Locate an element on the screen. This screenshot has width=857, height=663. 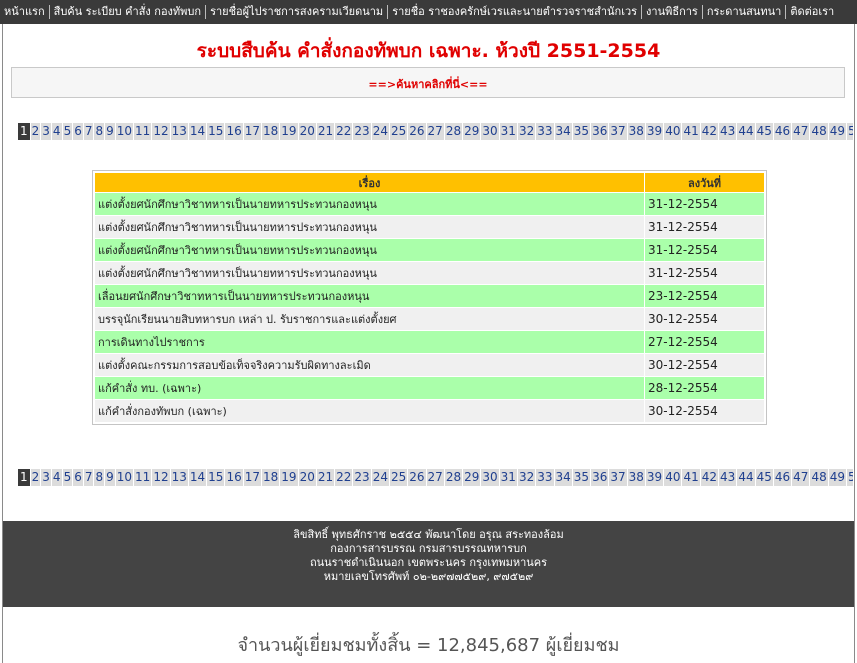
order-subject-link: การเดินทางไปราชการ is located at coordinates (369, 342).